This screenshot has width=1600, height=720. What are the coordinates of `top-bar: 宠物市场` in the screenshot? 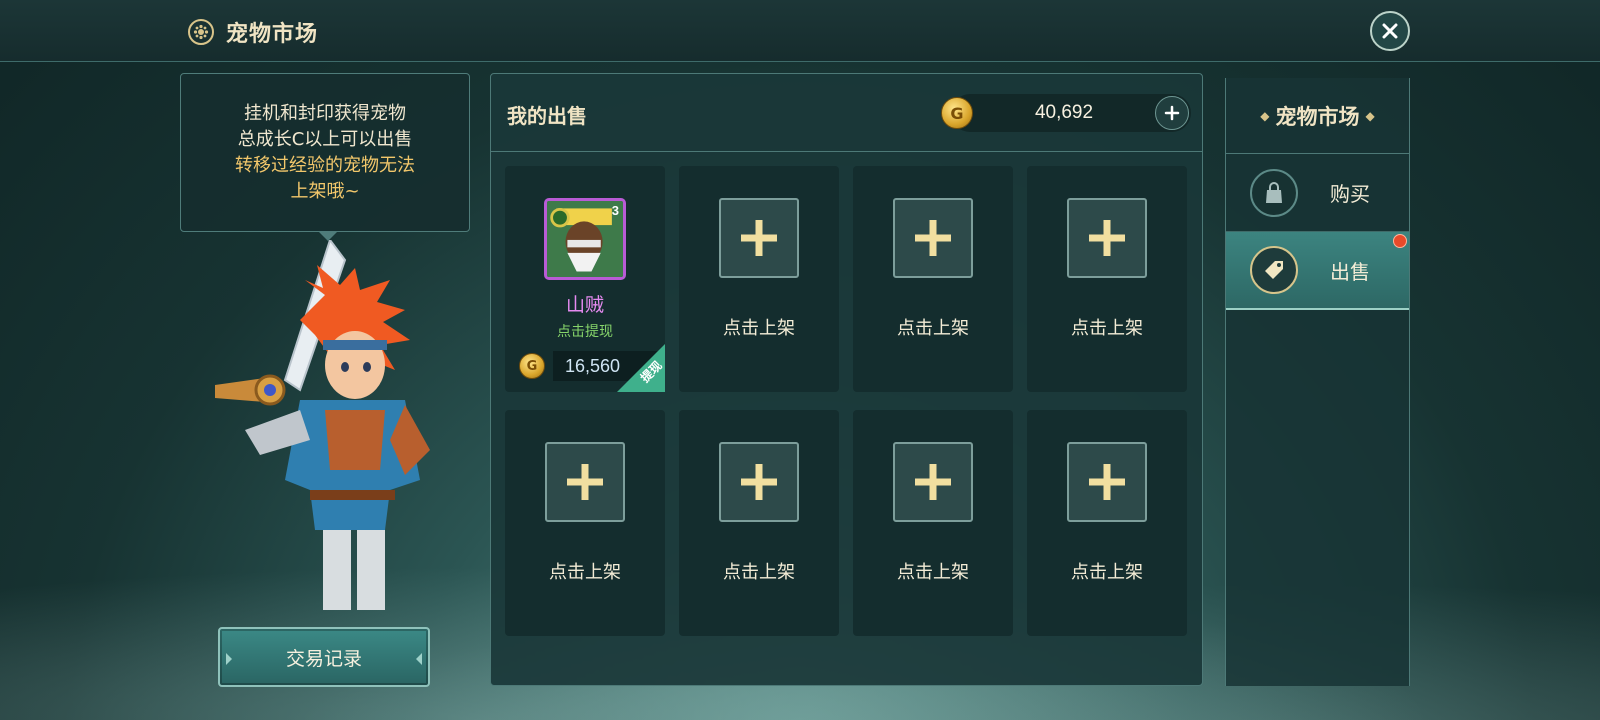 It's located at (800, 31).